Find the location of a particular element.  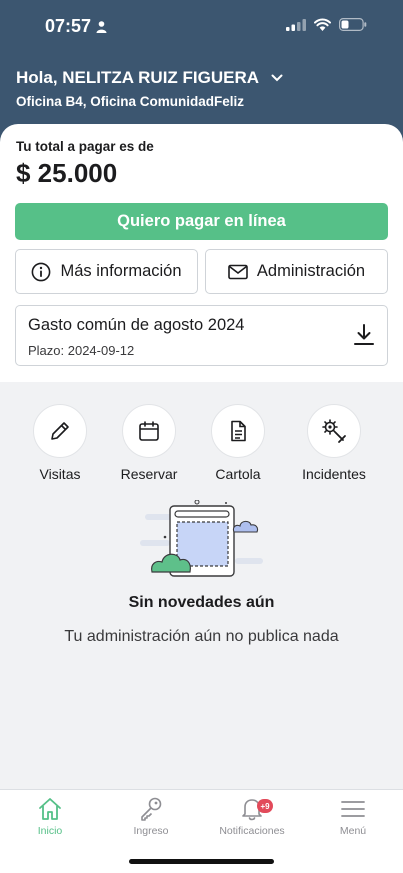

more-info-label: Más información is located at coordinates (121, 271).